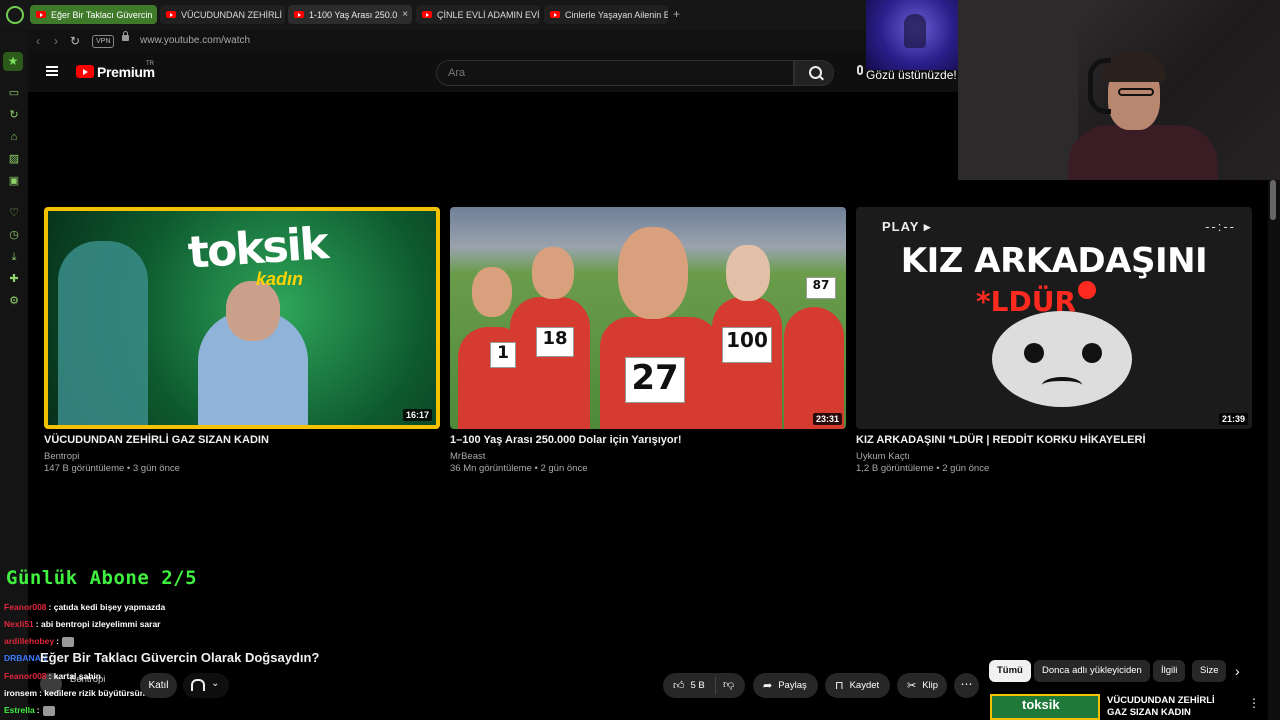 This screenshot has width=1280, height=720. Describe the element at coordinates (704, 685) in the screenshot. I see `like-dislike-control: 👍︎ 5 B 👎︎` at that location.